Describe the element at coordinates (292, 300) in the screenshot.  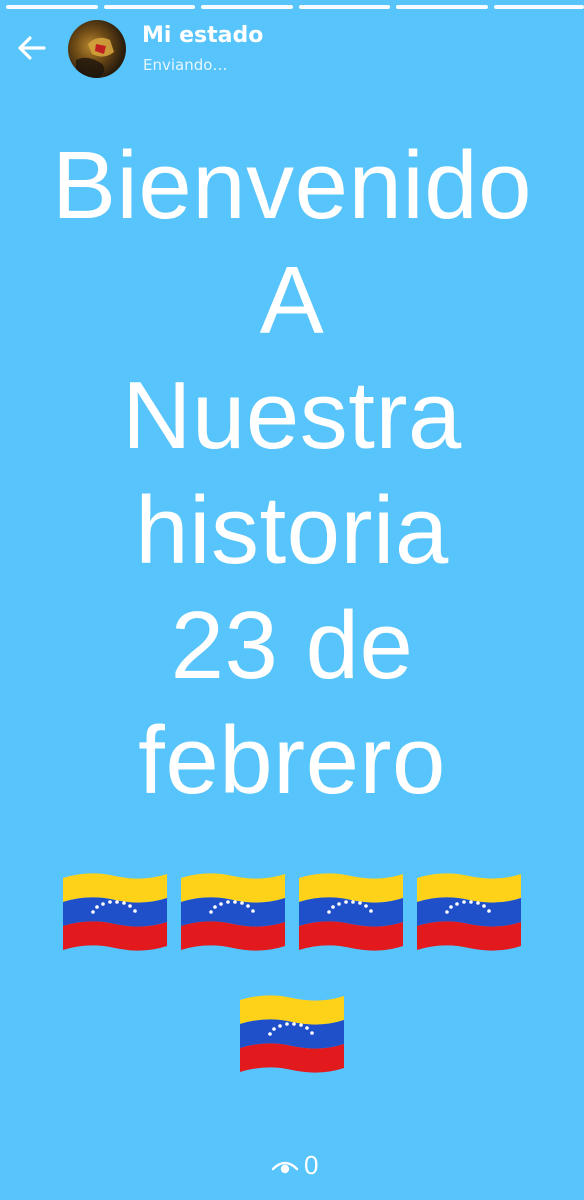
I see `status-text-line: A` at that location.